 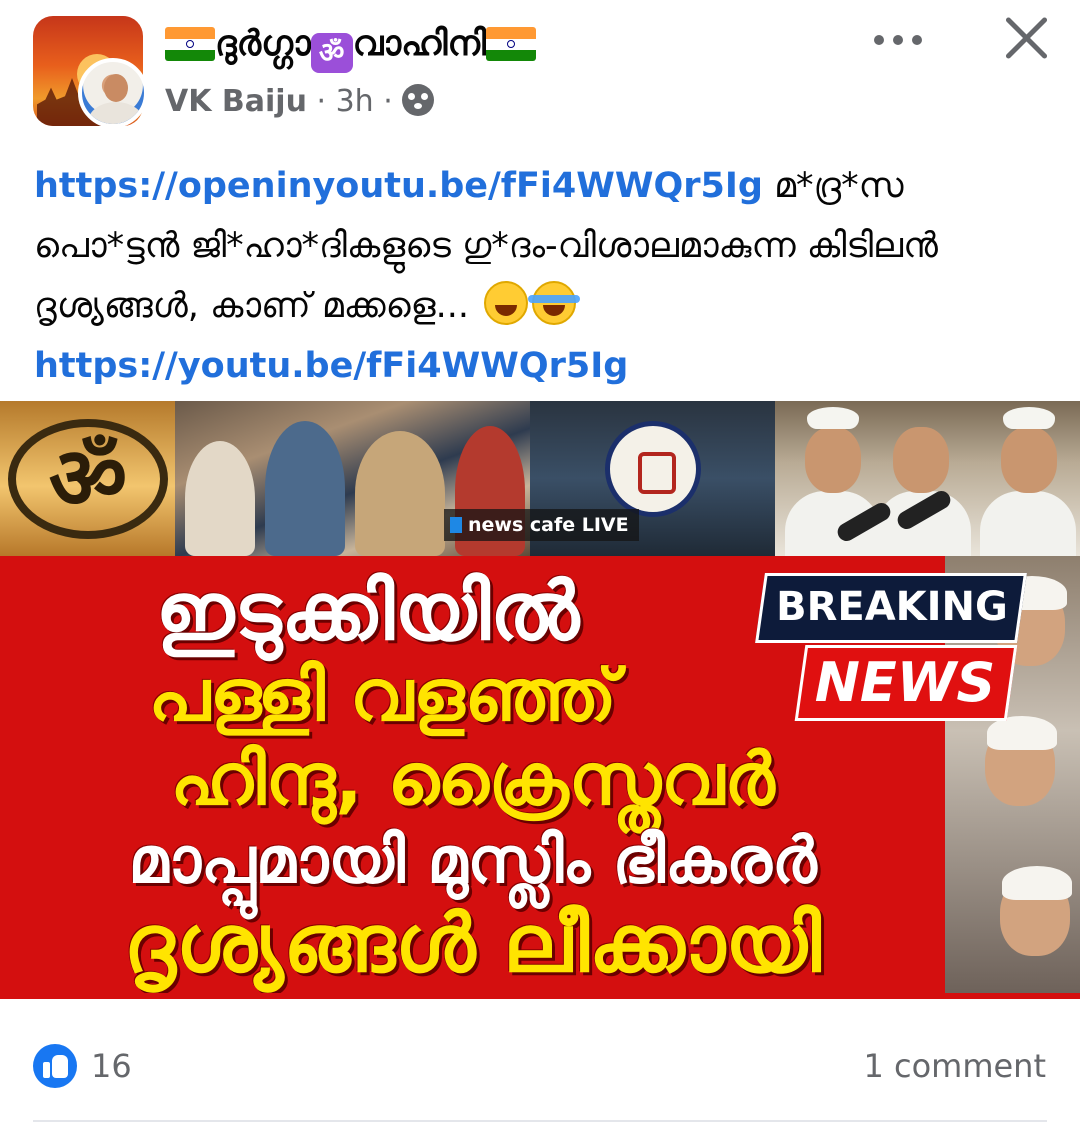 What do you see at coordinates (541, 525) in the screenshot?
I see `channel-tag: news cafe LIVE` at bounding box center [541, 525].